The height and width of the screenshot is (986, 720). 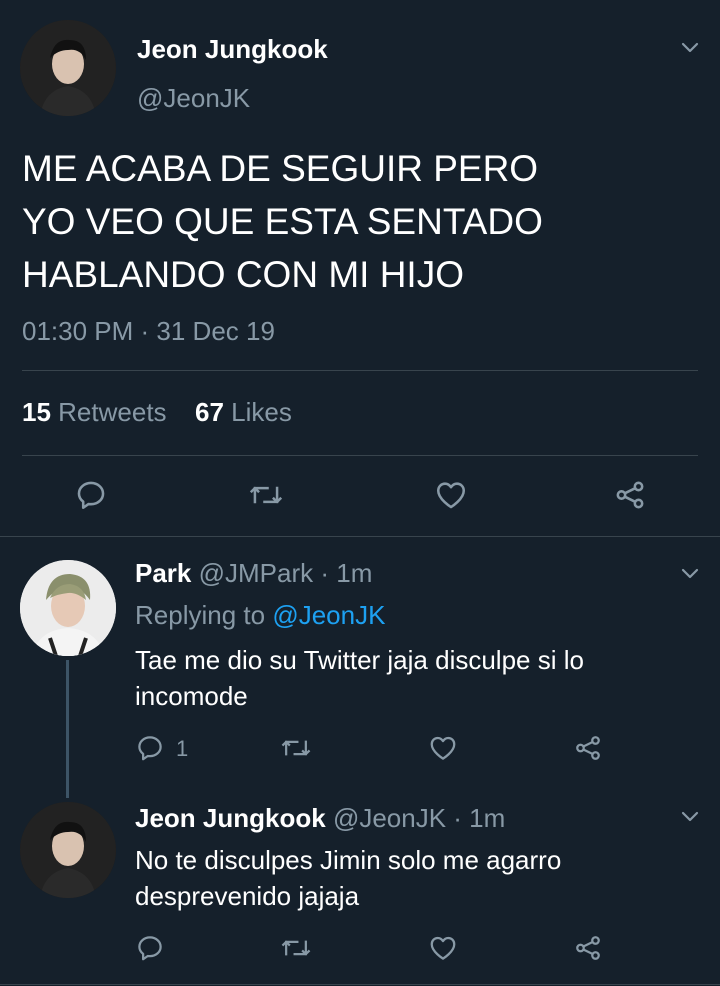 What do you see at coordinates (230, 818) in the screenshot?
I see `reply-author-name: Jeon Jungkook` at bounding box center [230, 818].